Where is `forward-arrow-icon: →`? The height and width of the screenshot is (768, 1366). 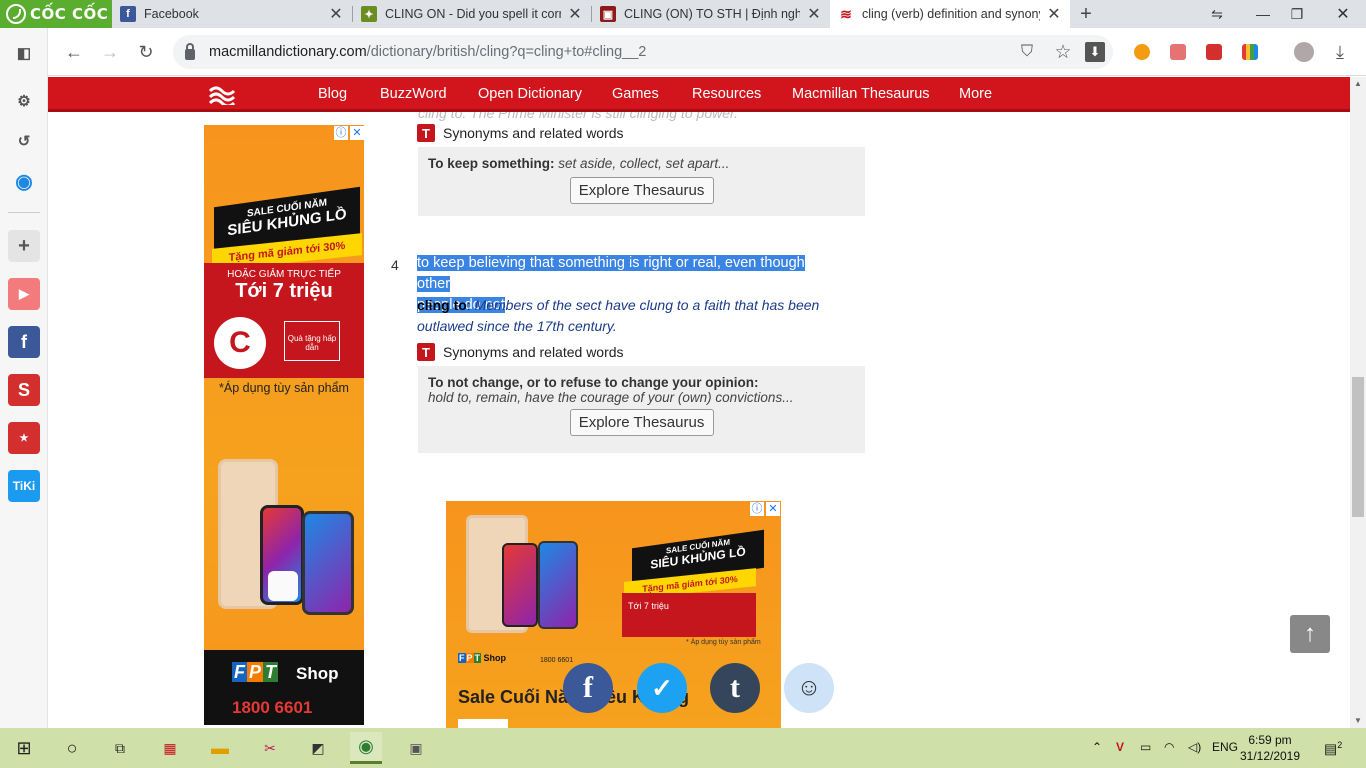
forward-arrow-icon: → is located at coordinates (110, 52).